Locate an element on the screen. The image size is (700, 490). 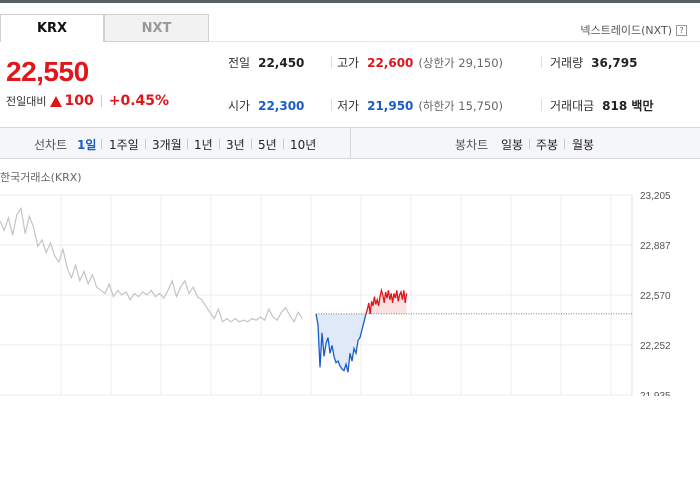
change-percent: +0.45% is located at coordinates (139, 101).